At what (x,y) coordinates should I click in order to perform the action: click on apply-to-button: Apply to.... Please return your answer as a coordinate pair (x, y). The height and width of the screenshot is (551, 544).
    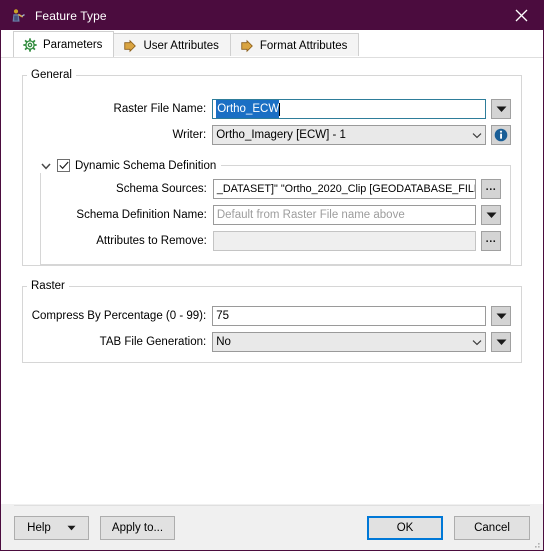
    Looking at the image, I should click on (137, 527).